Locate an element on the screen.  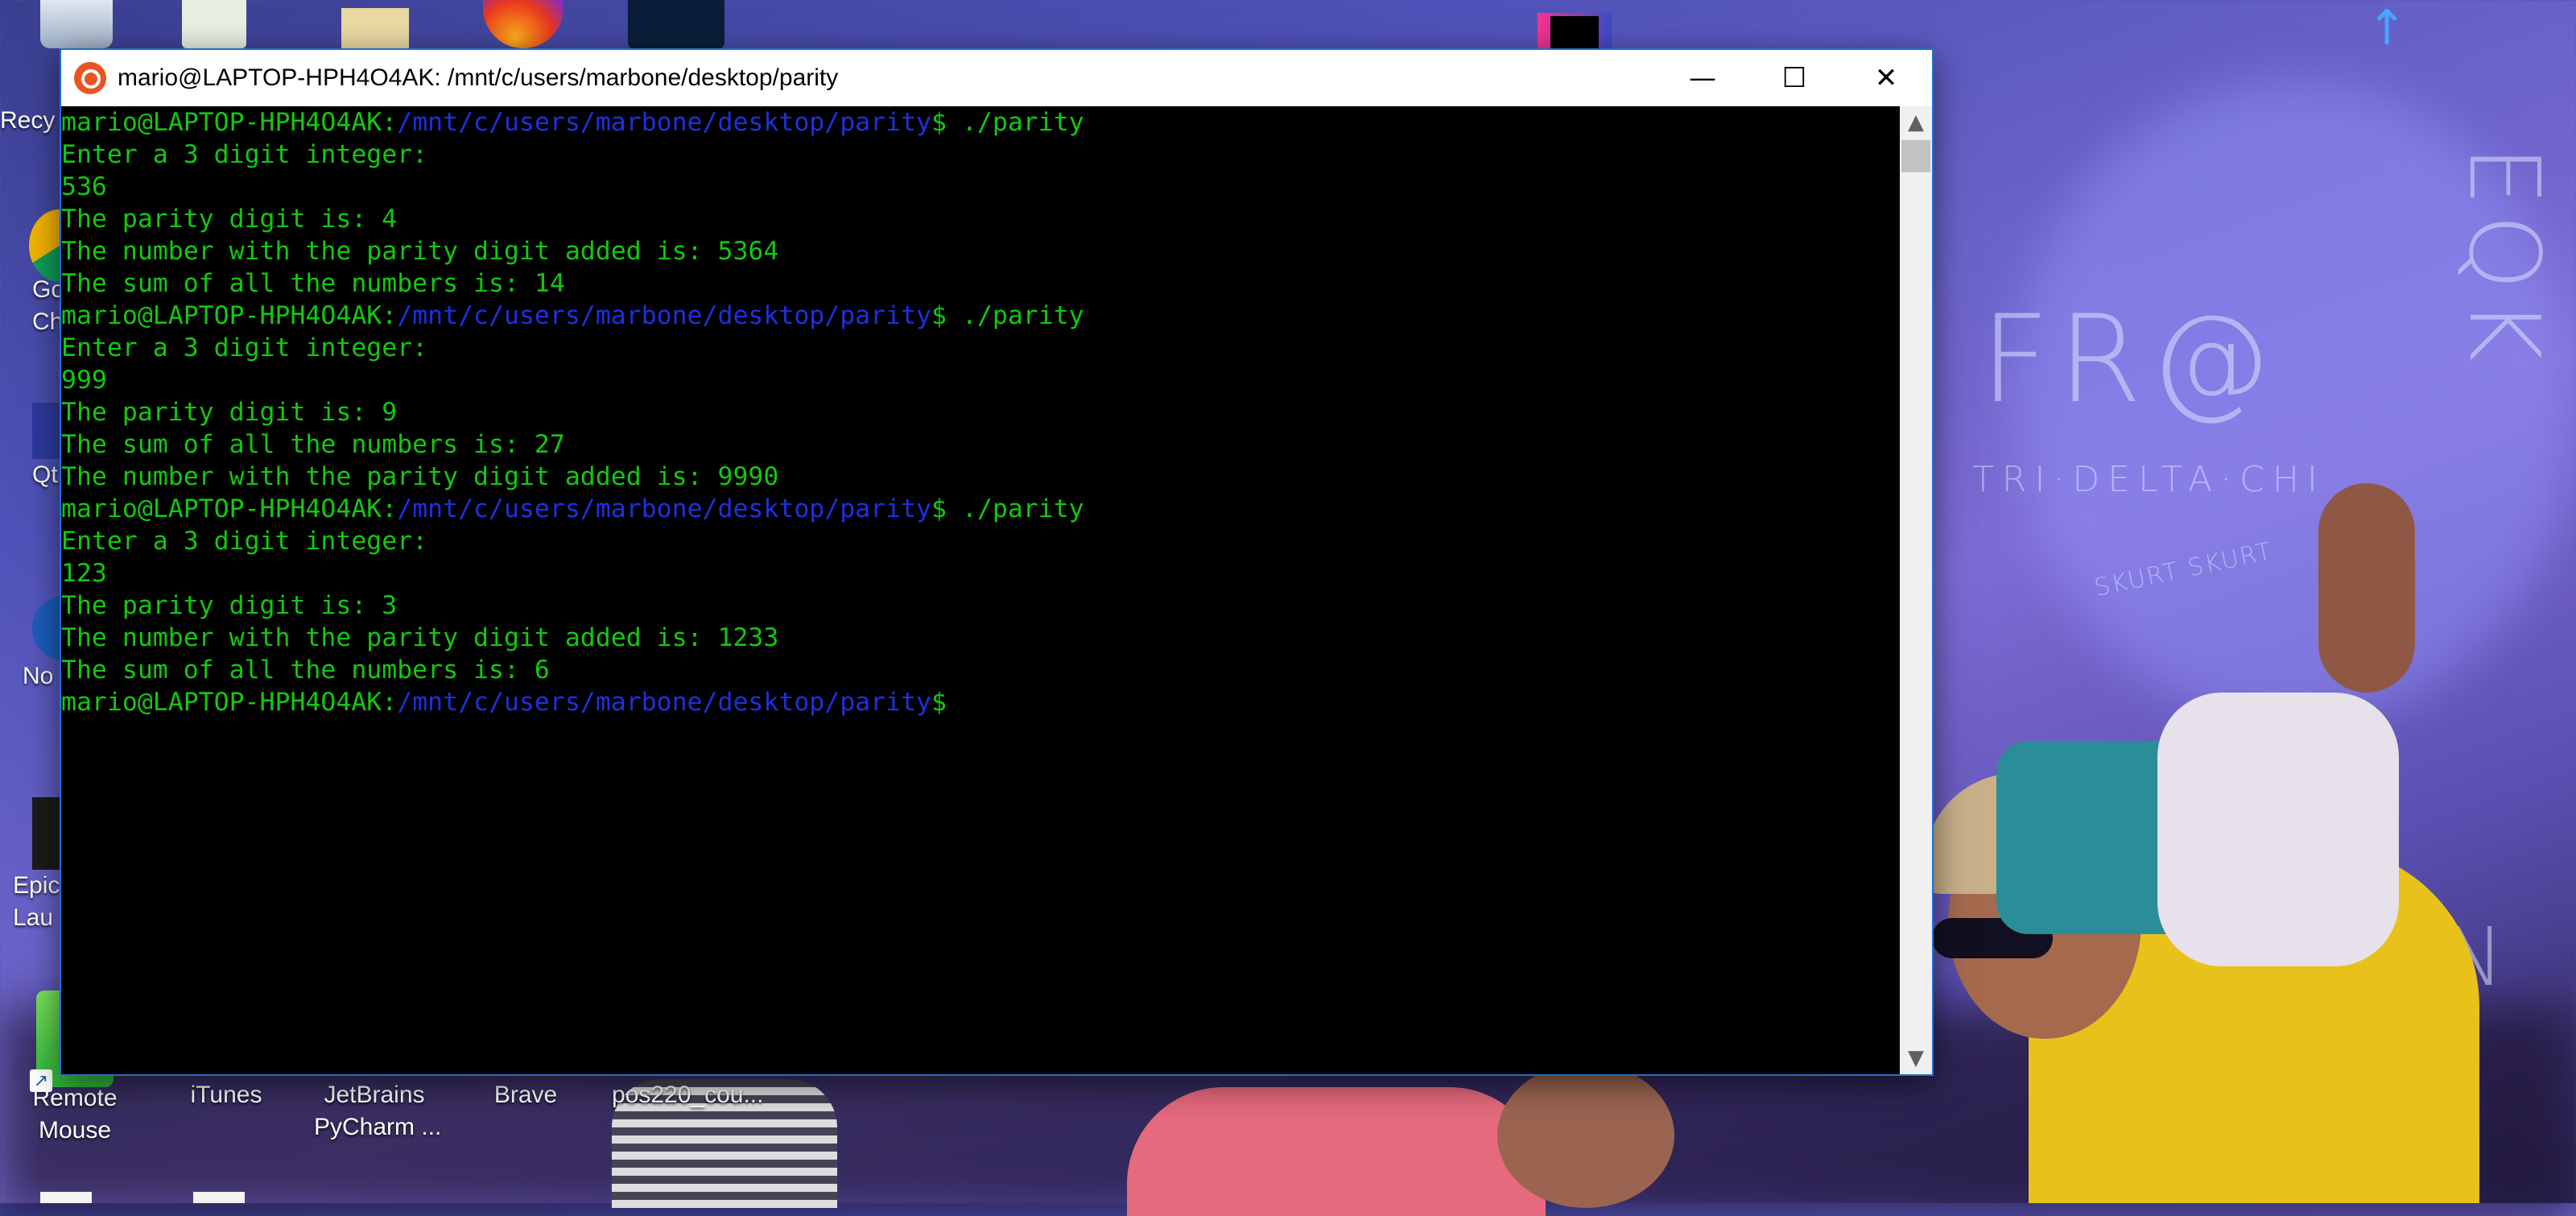
scroll-up-arrow-icon: ▲ is located at coordinates (1916, 122).